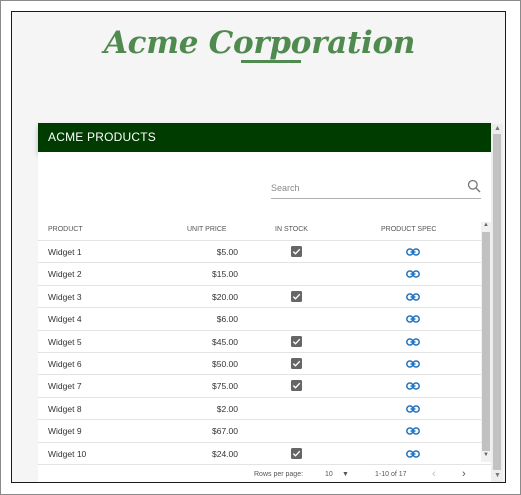  I want to click on unit-price: $15.00, so click(225, 274).